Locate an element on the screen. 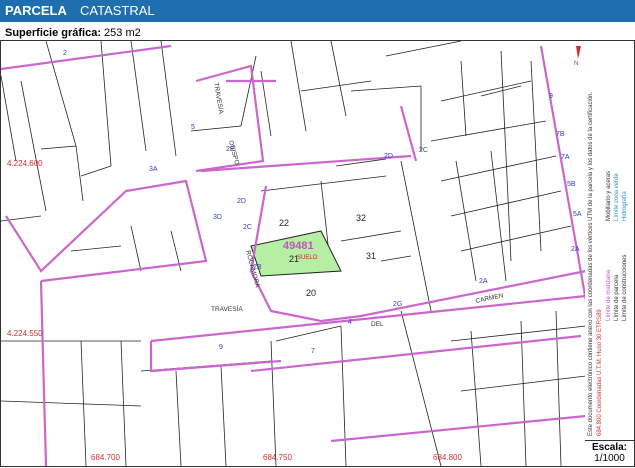 The width and height of the screenshot is (635, 468). header-title: PARCELA is located at coordinates (36, 10).